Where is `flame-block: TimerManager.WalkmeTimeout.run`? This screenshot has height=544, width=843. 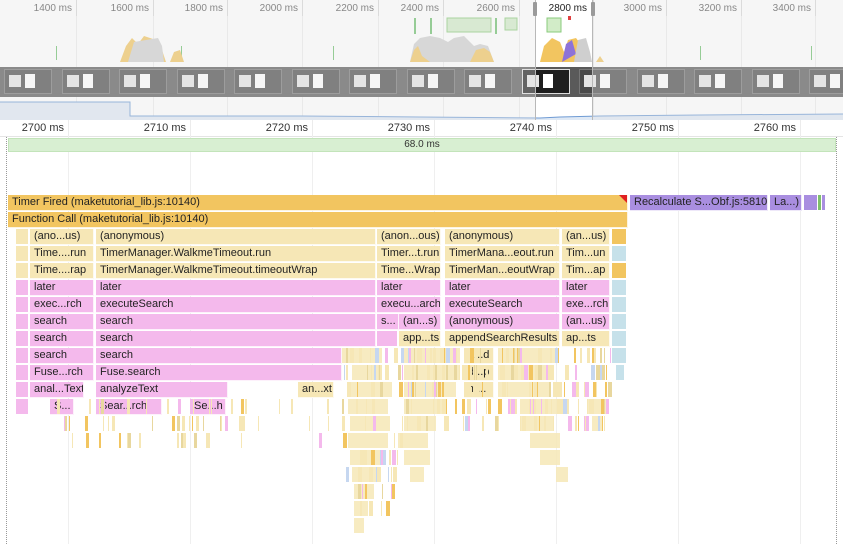 flame-block: TimerManager.WalkmeTimeout.run is located at coordinates (236, 254).